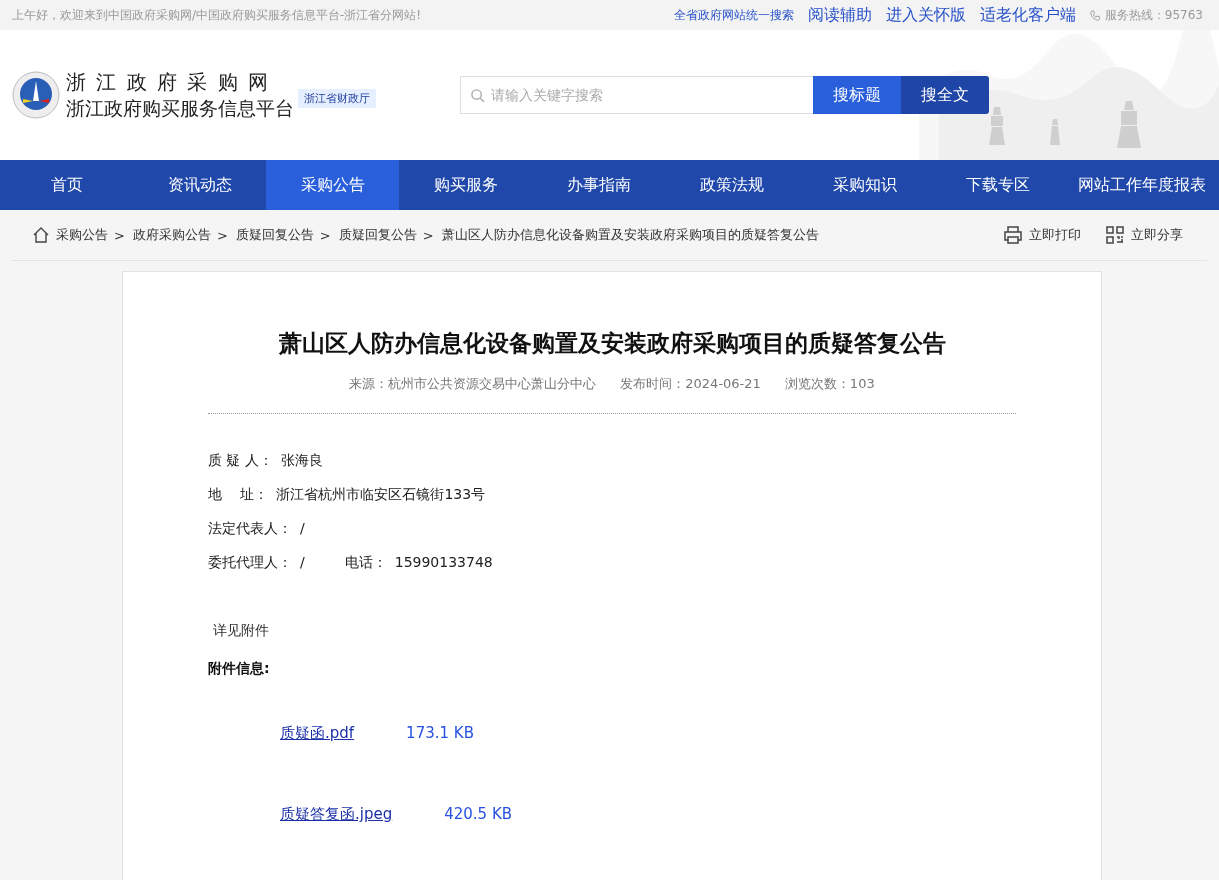 The height and width of the screenshot is (880, 1219). I want to click on field-text: 委托代理人： /, so click(256, 563).